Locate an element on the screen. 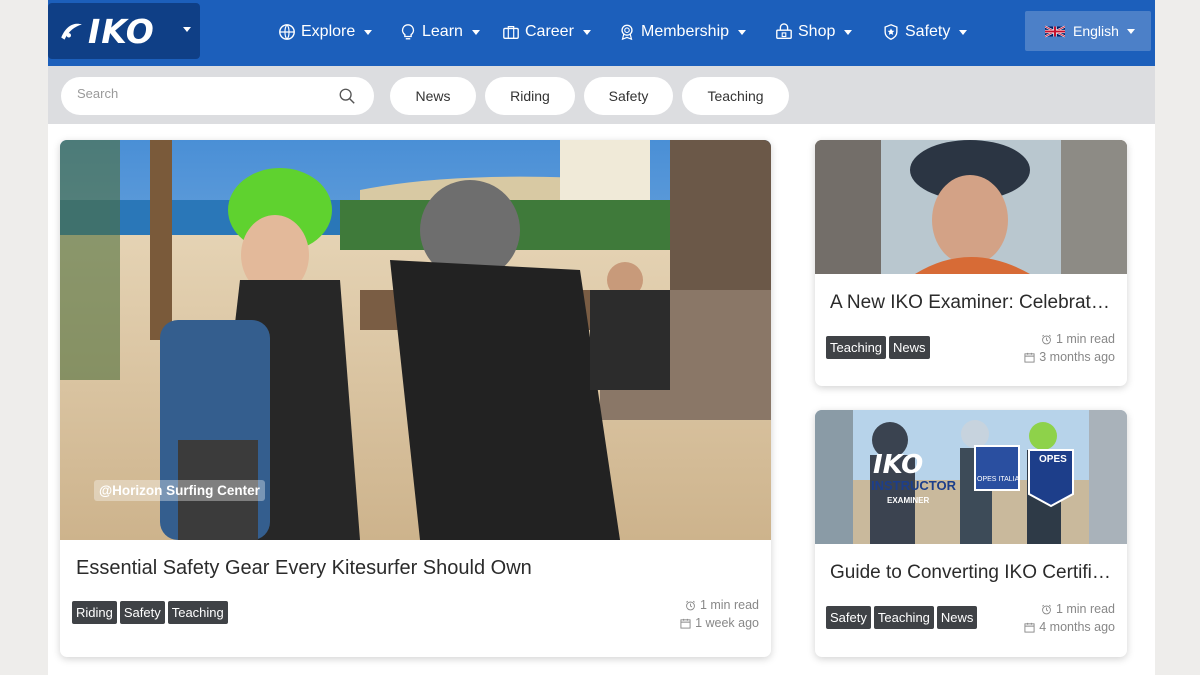  tag-riding: Riding is located at coordinates (94, 612).